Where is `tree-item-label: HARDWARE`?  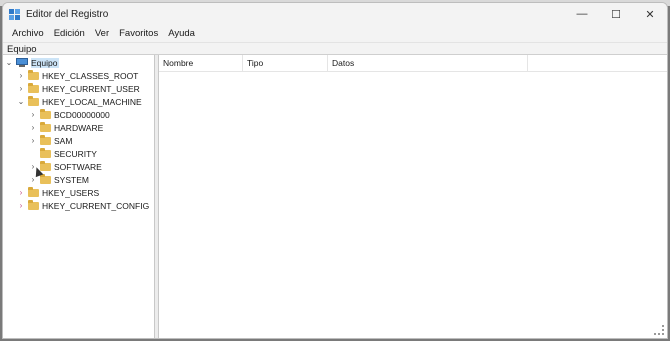 tree-item-label: HARDWARE is located at coordinates (79, 127).